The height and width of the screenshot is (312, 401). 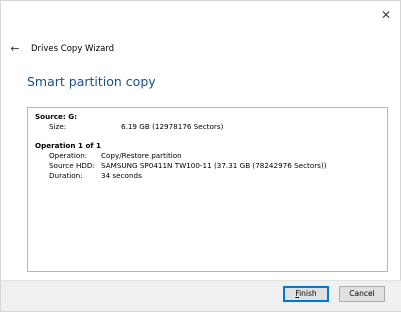 What do you see at coordinates (15, 49) in the screenshot?
I see `back-arrow-icon: ←` at bounding box center [15, 49].